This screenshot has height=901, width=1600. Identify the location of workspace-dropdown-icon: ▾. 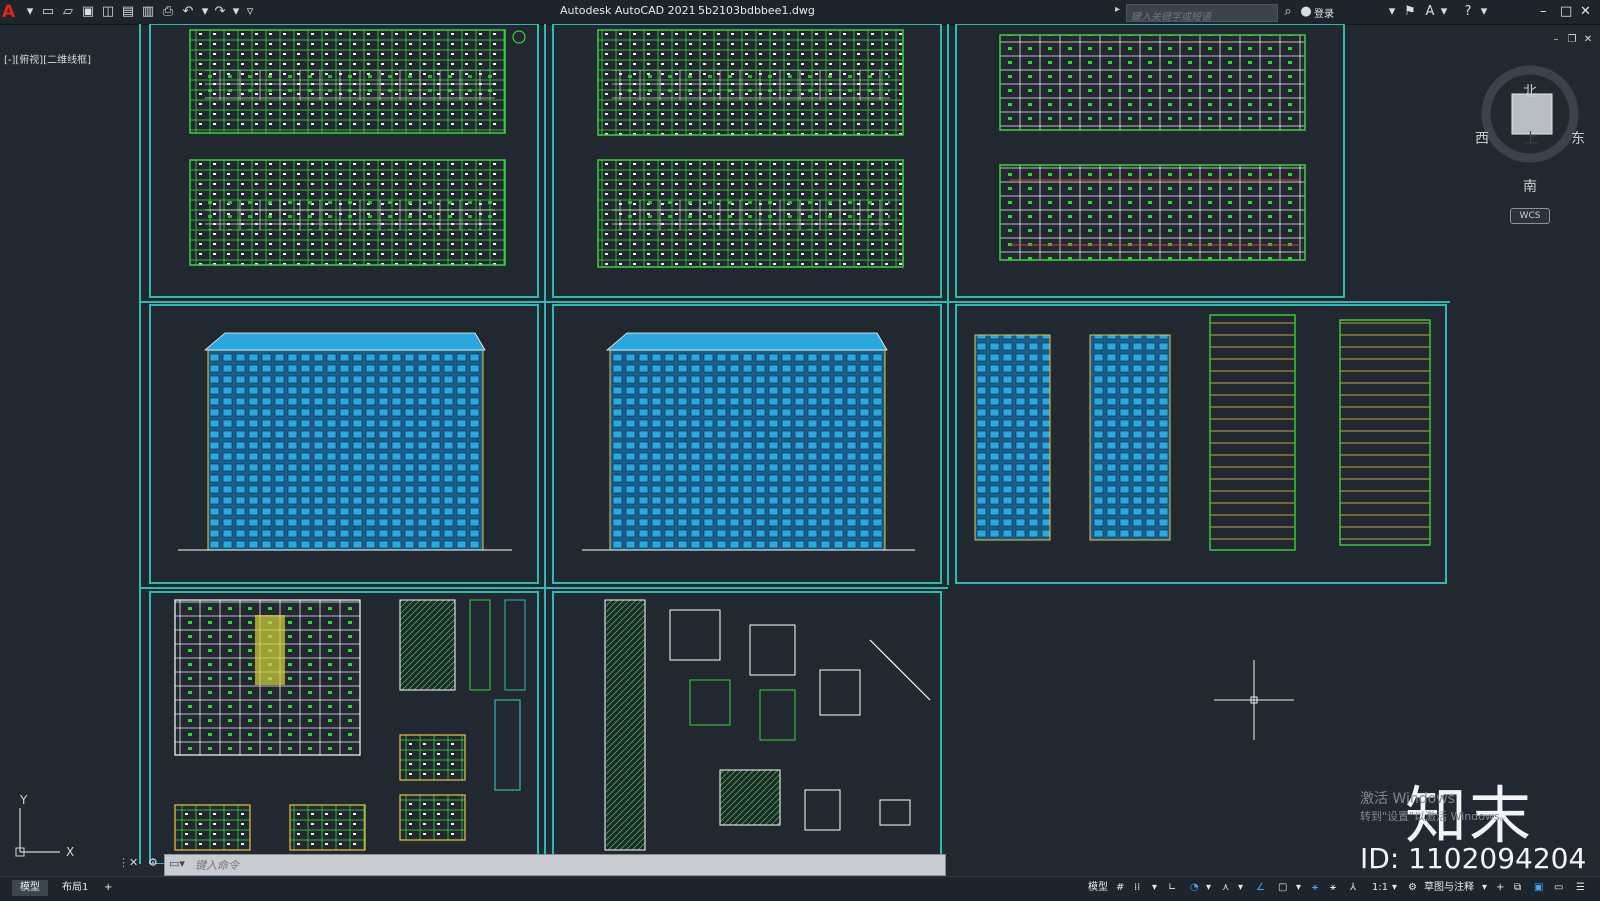
(1484, 888).